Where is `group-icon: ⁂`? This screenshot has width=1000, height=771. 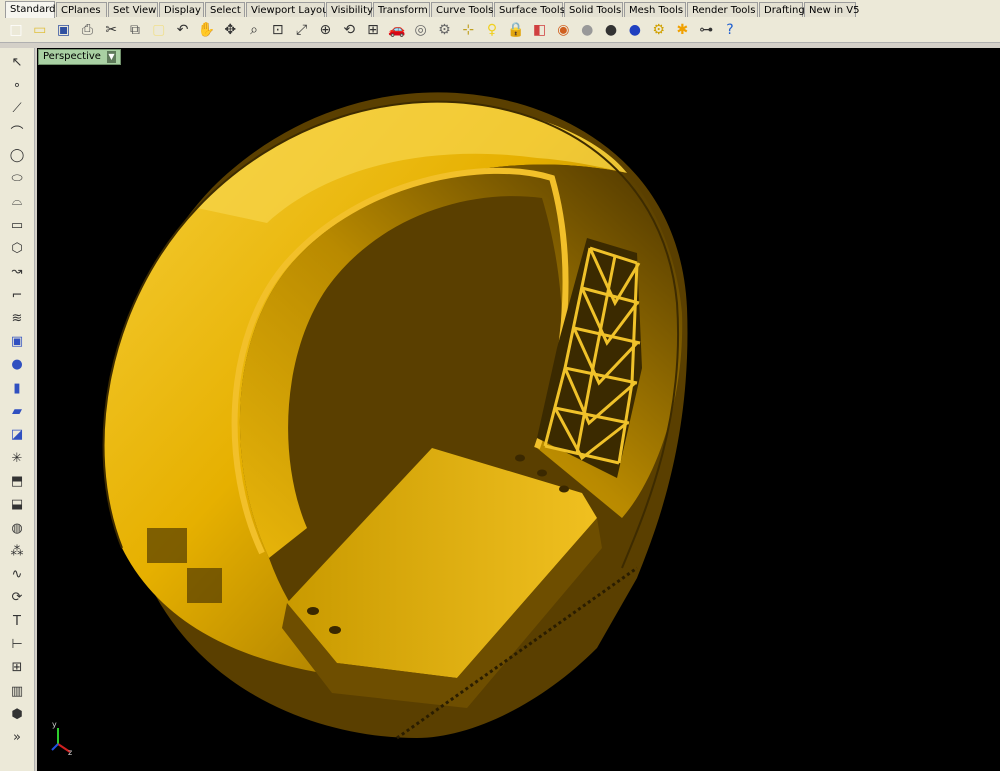
group-icon: ⁂ is located at coordinates (17, 551).